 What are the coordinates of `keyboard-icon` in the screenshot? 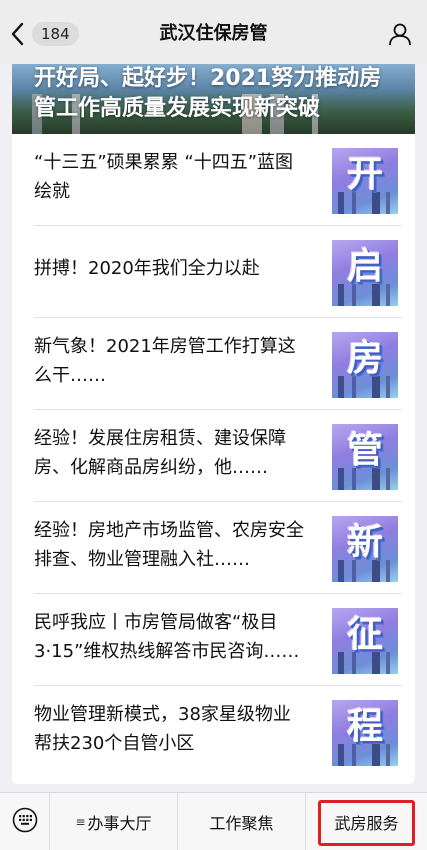 It's located at (25, 822).